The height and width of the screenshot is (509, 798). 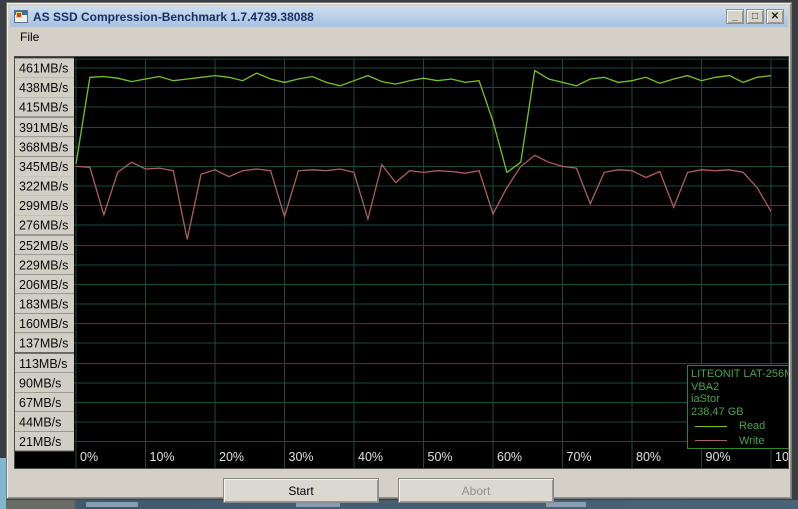 I want to click on menu-file: File, so click(x=28, y=37).